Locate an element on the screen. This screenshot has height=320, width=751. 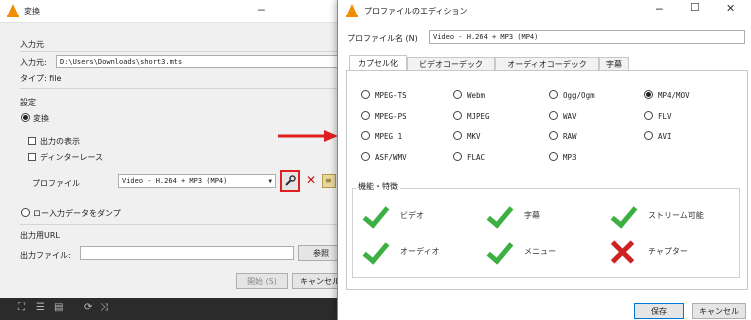
profile-name-field: Video - H.264 + MP3 (MP4) is located at coordinates (587, 37).